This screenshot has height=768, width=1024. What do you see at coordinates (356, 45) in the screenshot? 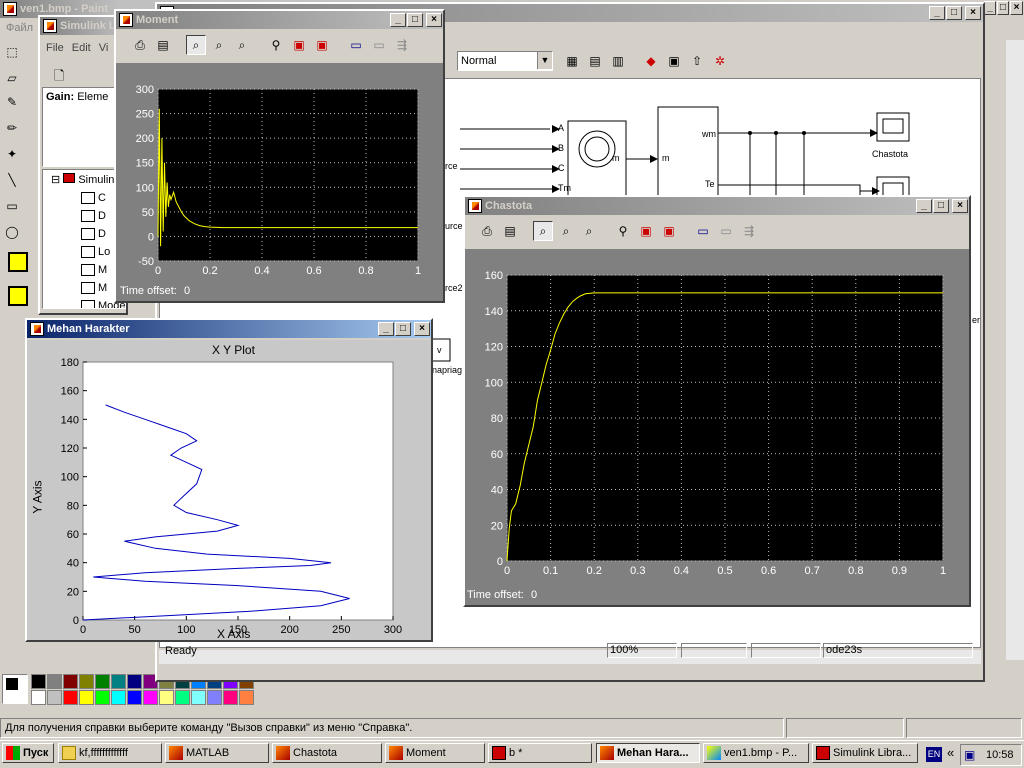
I see `floating-icon: ▭` at bounding box center [356, 45].